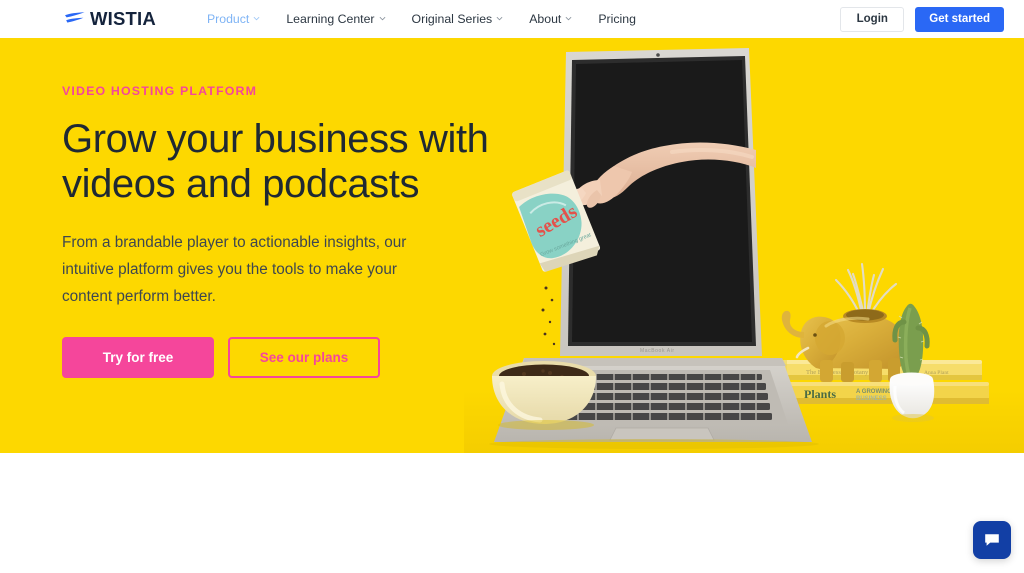 The height and width of the screenshot is (573, 1024). What do you see at coordinates (871, 399) in the screenshot?
I see `svg-text: BUSINESS` at bounding box center [871, 399].